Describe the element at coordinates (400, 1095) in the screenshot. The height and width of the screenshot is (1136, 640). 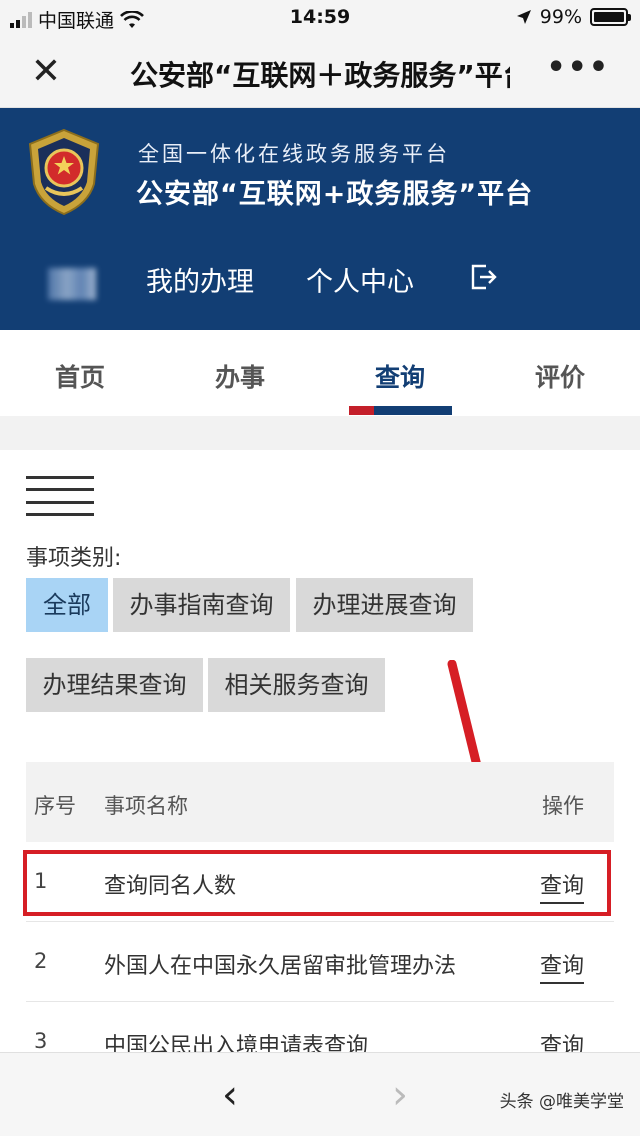
I see `forward-icon: ›` at that location.